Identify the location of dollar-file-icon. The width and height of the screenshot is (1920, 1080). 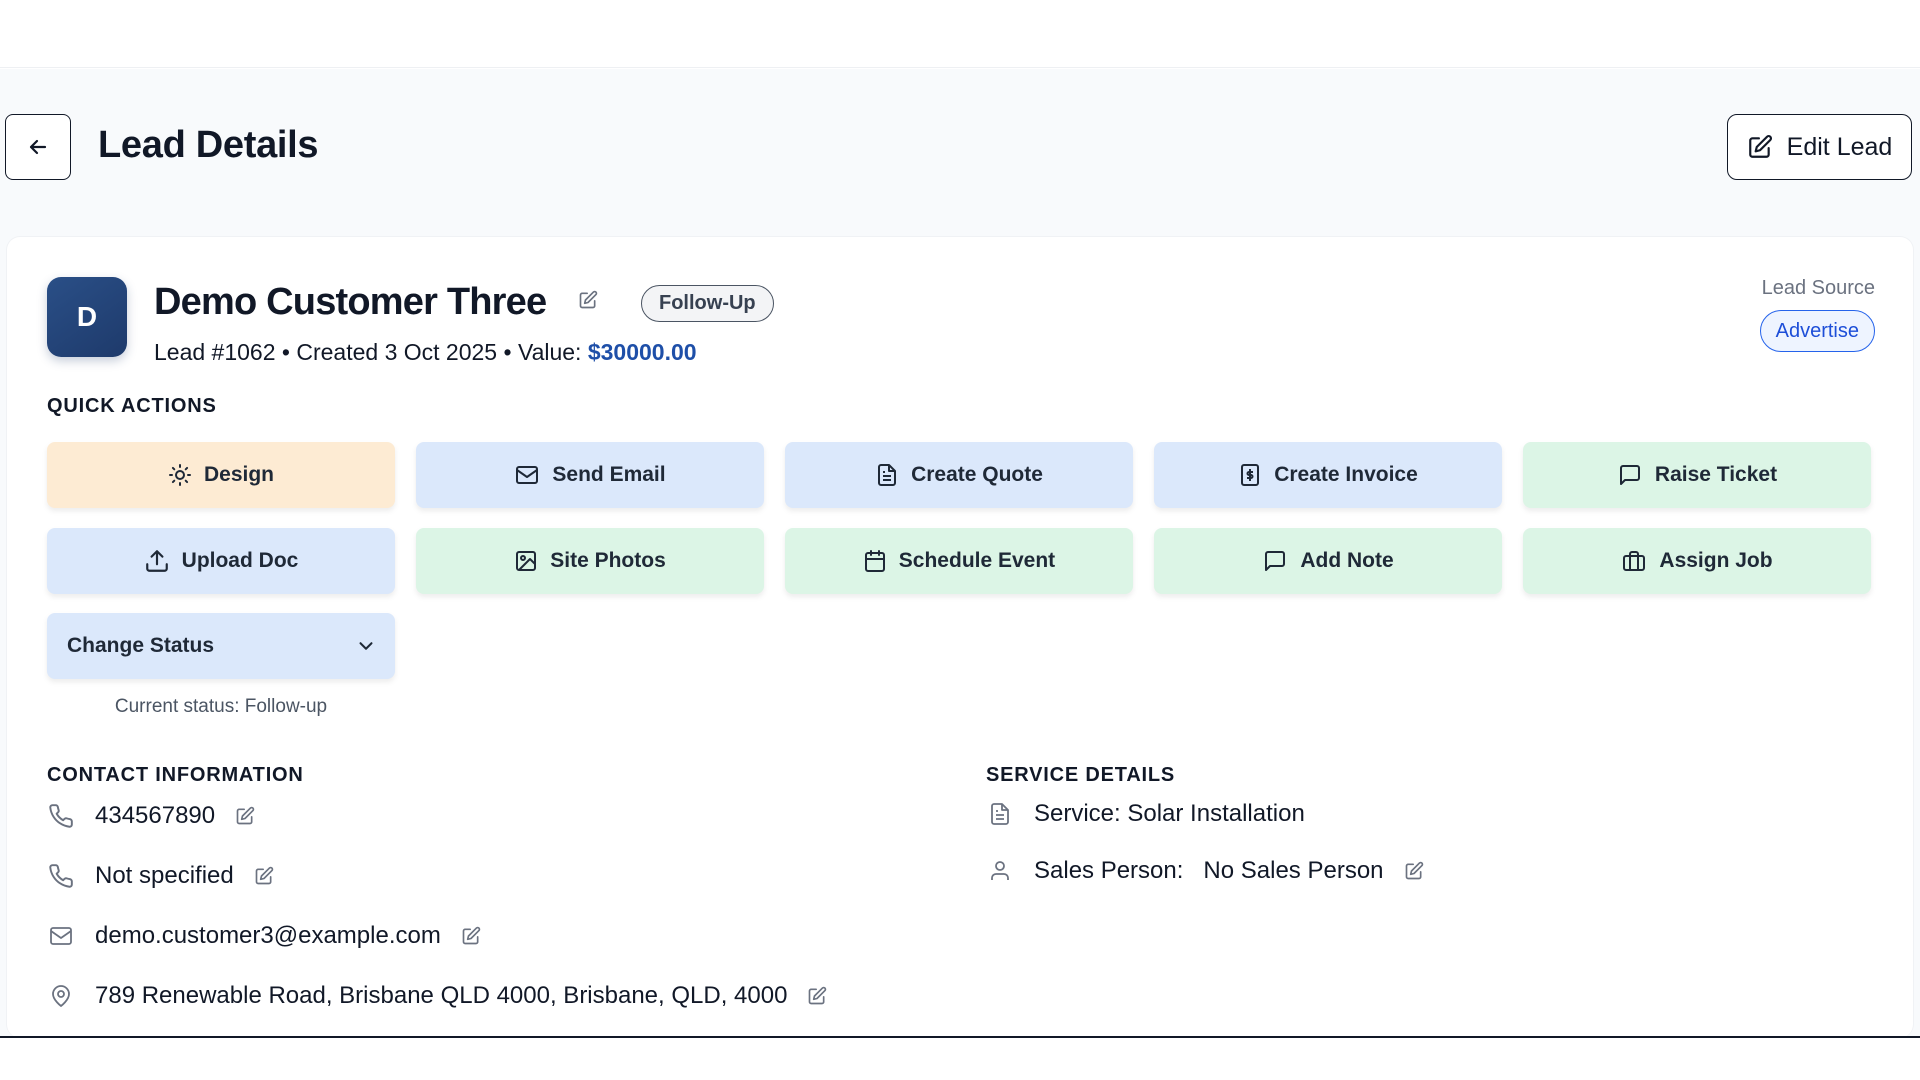
(1250, 475).